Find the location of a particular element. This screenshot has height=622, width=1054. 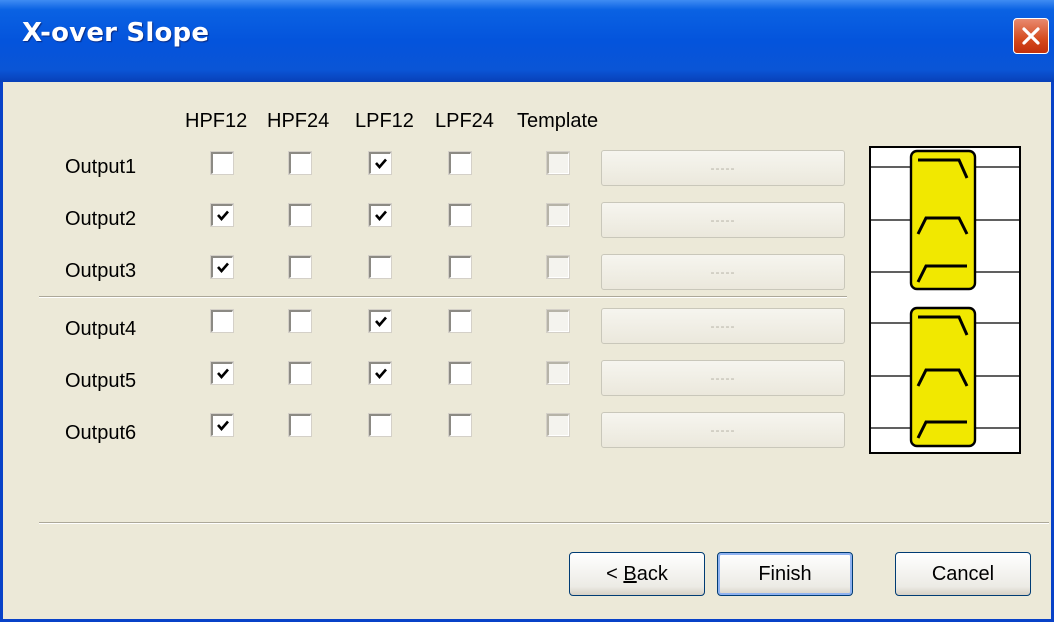

checkbox-output4-hpf12 is located at coordinates (222, 321).